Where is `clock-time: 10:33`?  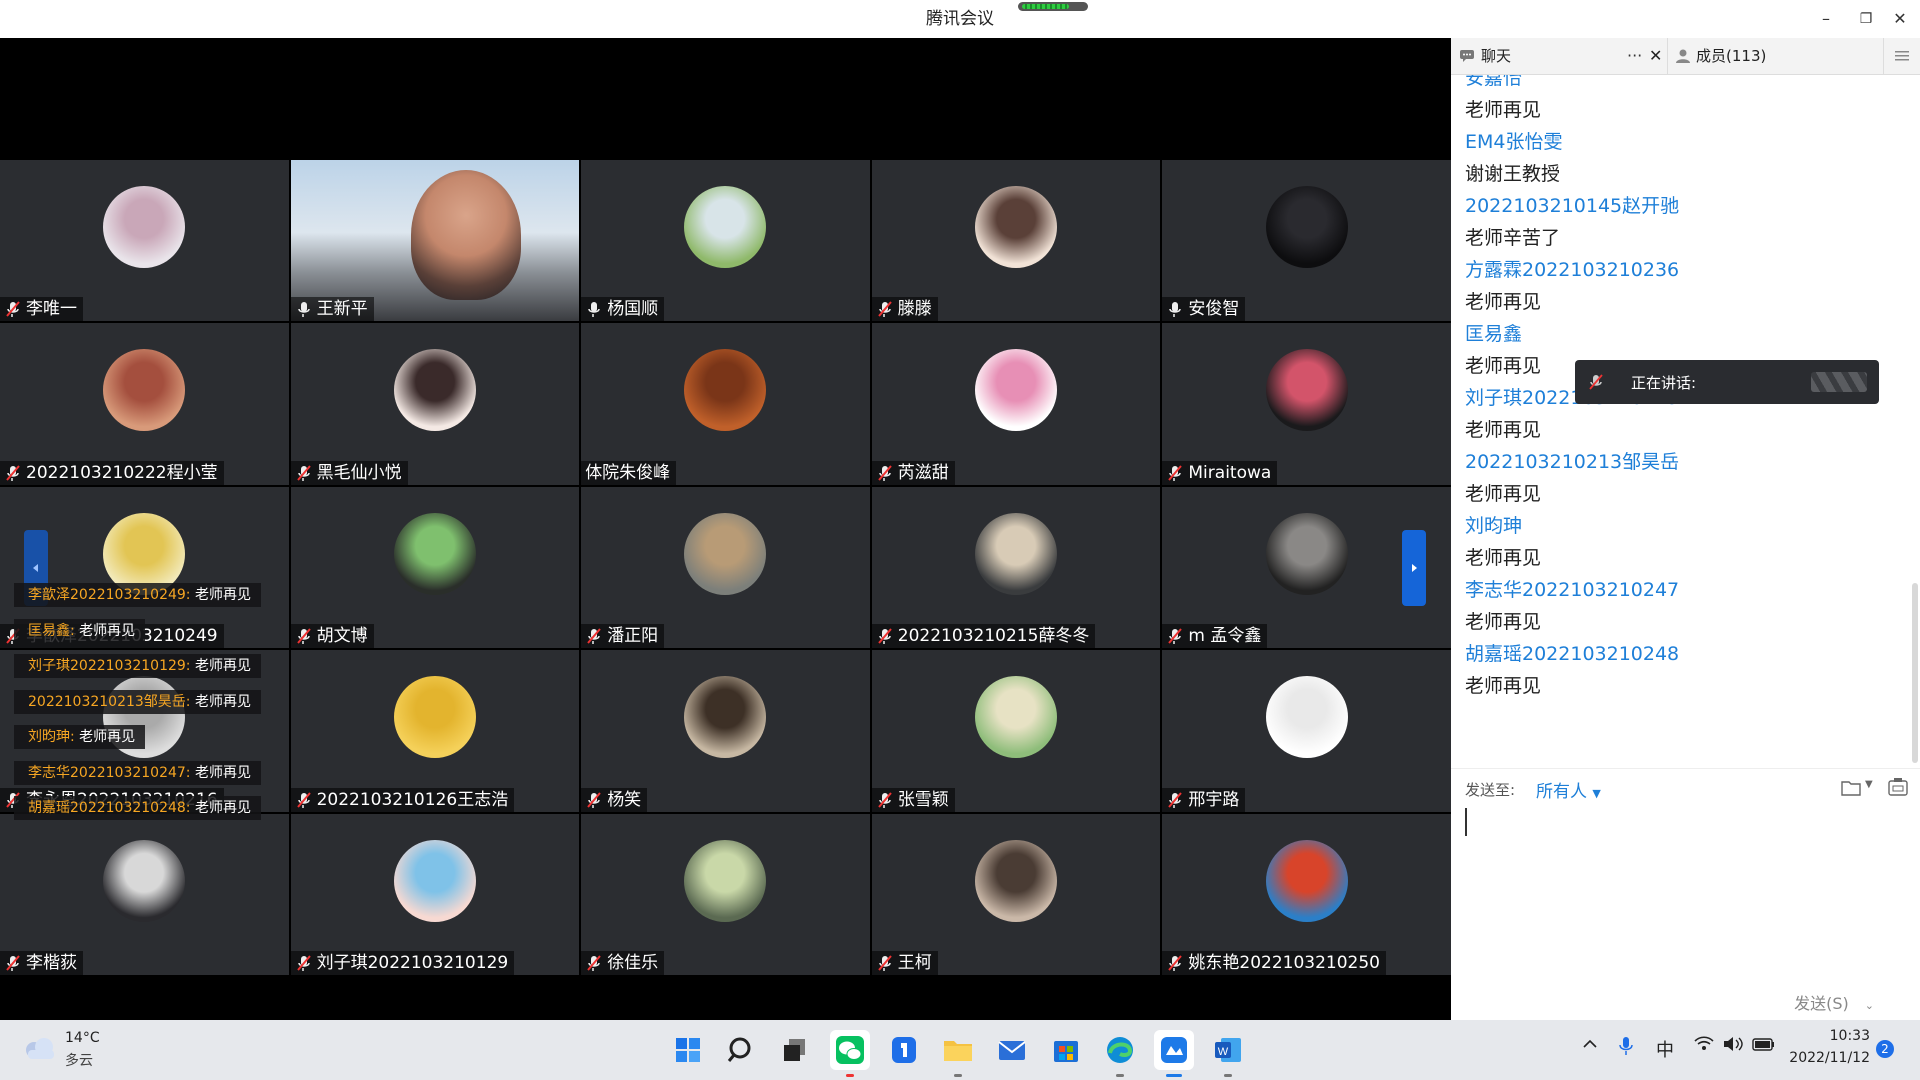
clock-time: 10:33 is located at coordinates (1830, 1036).